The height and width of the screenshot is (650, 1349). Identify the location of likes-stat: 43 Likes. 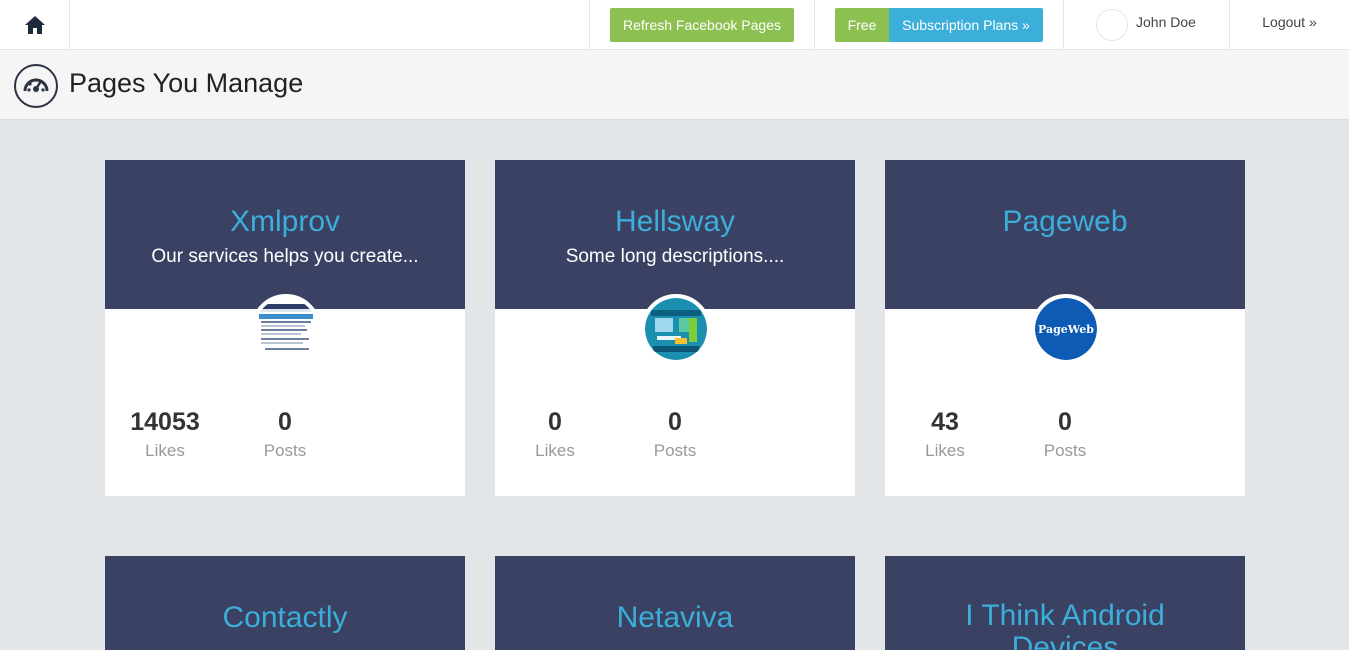
(945, 434).